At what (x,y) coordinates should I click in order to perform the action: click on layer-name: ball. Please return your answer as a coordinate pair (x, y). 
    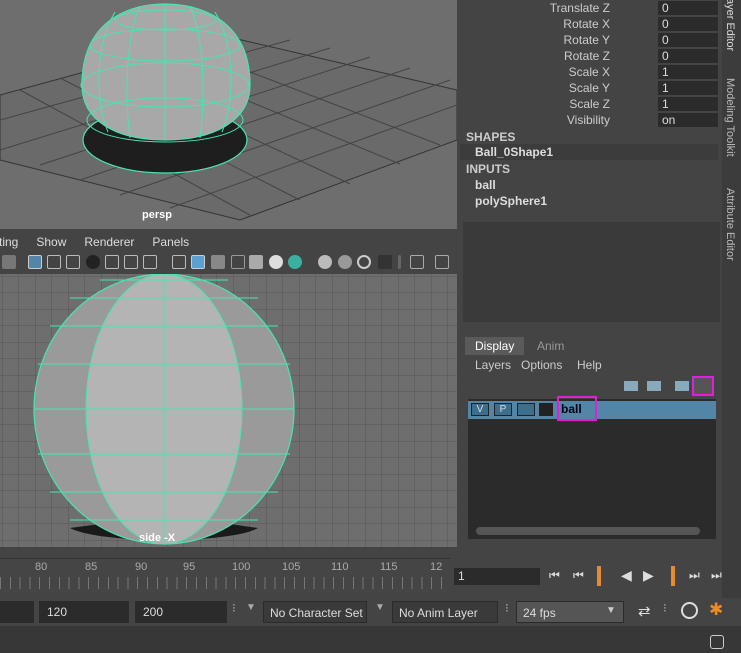
    Looking at the image, I should click on (577, 408).